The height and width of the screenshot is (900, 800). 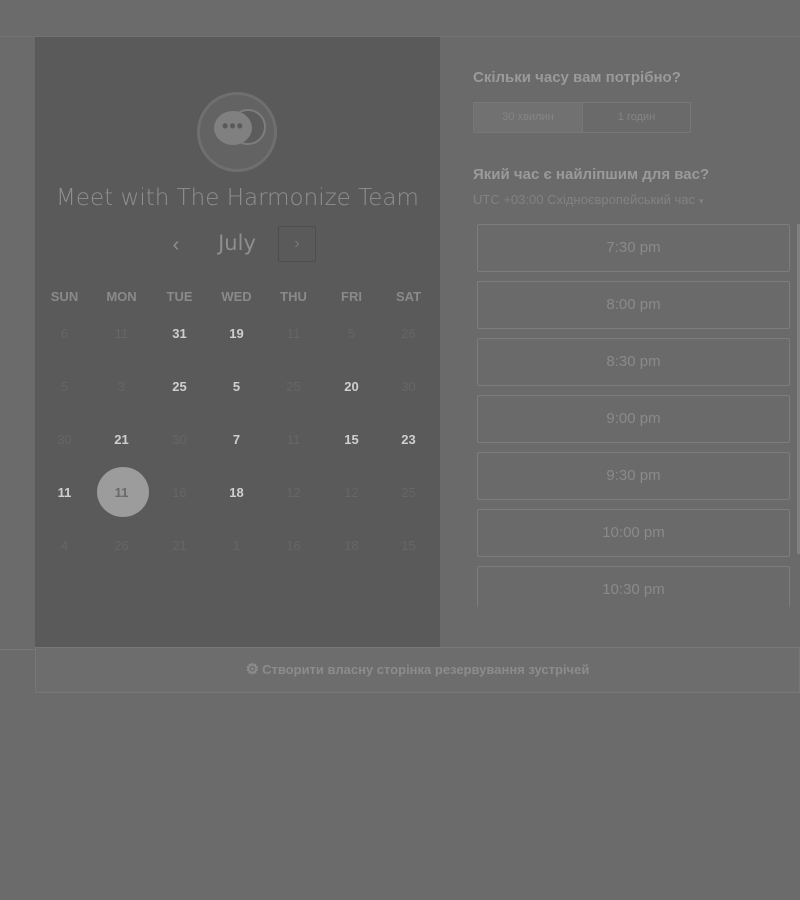 I want to click on top-strip, so click(x=400, y=18).